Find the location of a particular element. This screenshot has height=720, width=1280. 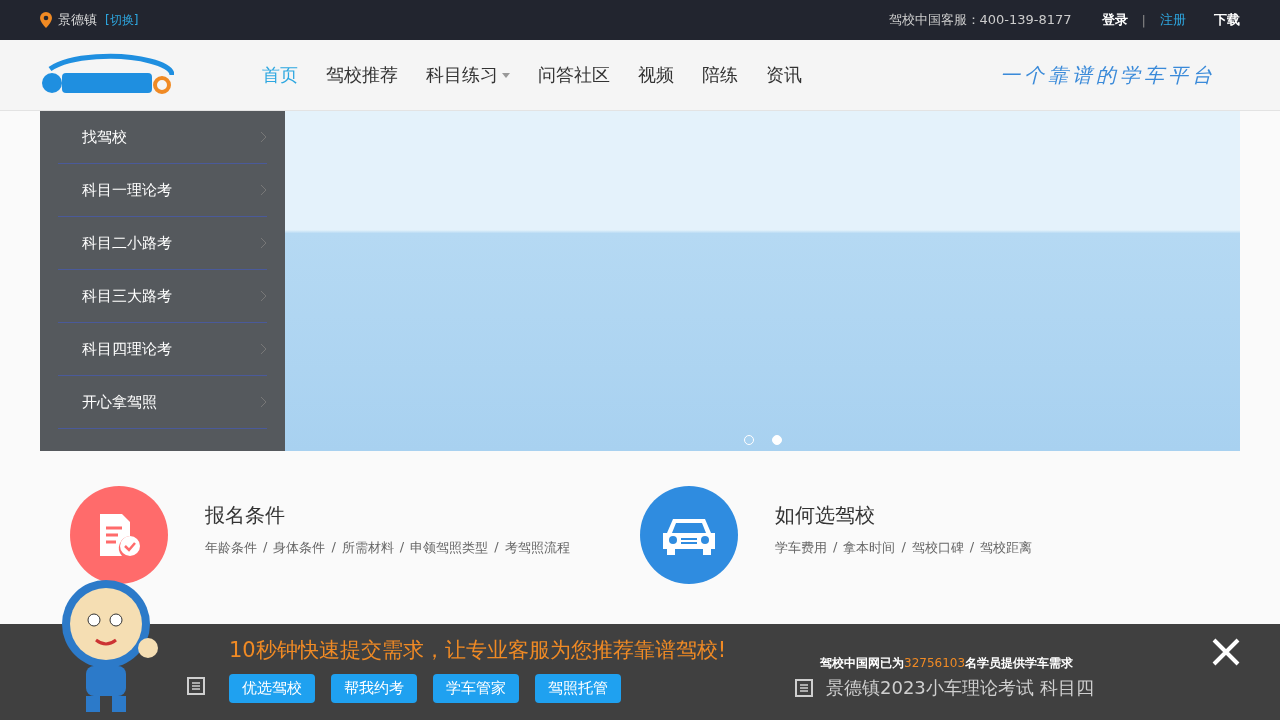

feature-link: 所需材料 is located at coordinates (367, 548).